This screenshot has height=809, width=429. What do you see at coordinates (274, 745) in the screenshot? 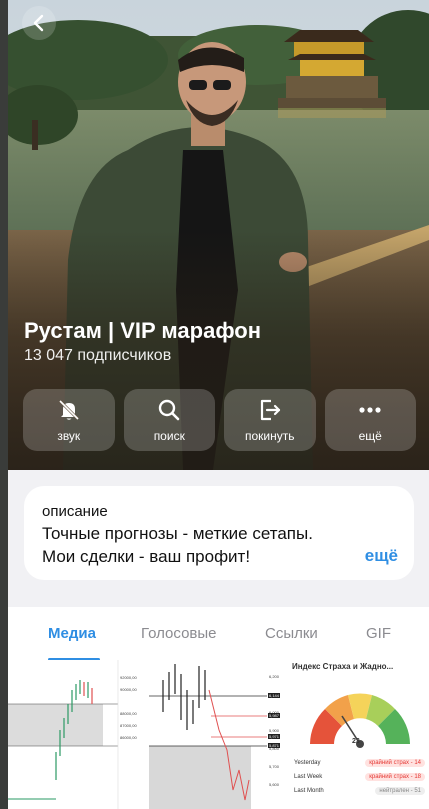
I see `price-tag: 5,871` at bounding box center [274, 745].